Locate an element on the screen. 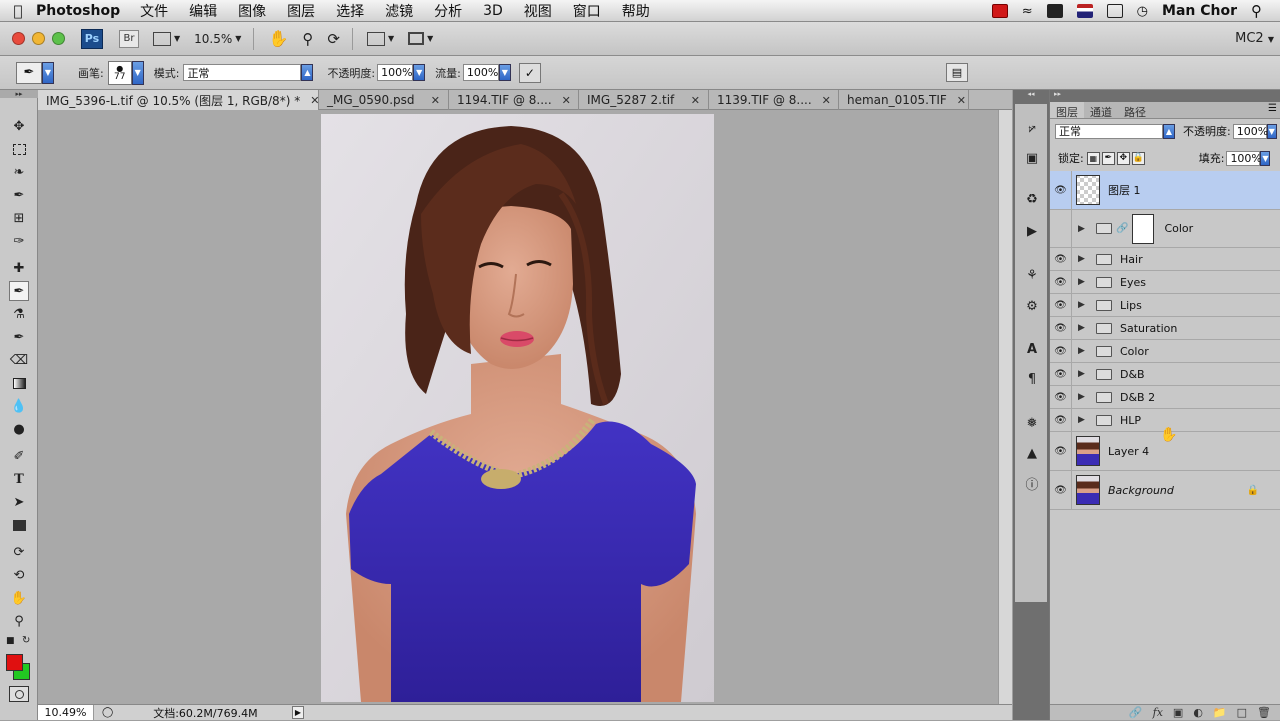 The width and height of the screenshot is (1280, 721). view-extras-button: ▼ is located at coordinates (166, 38).